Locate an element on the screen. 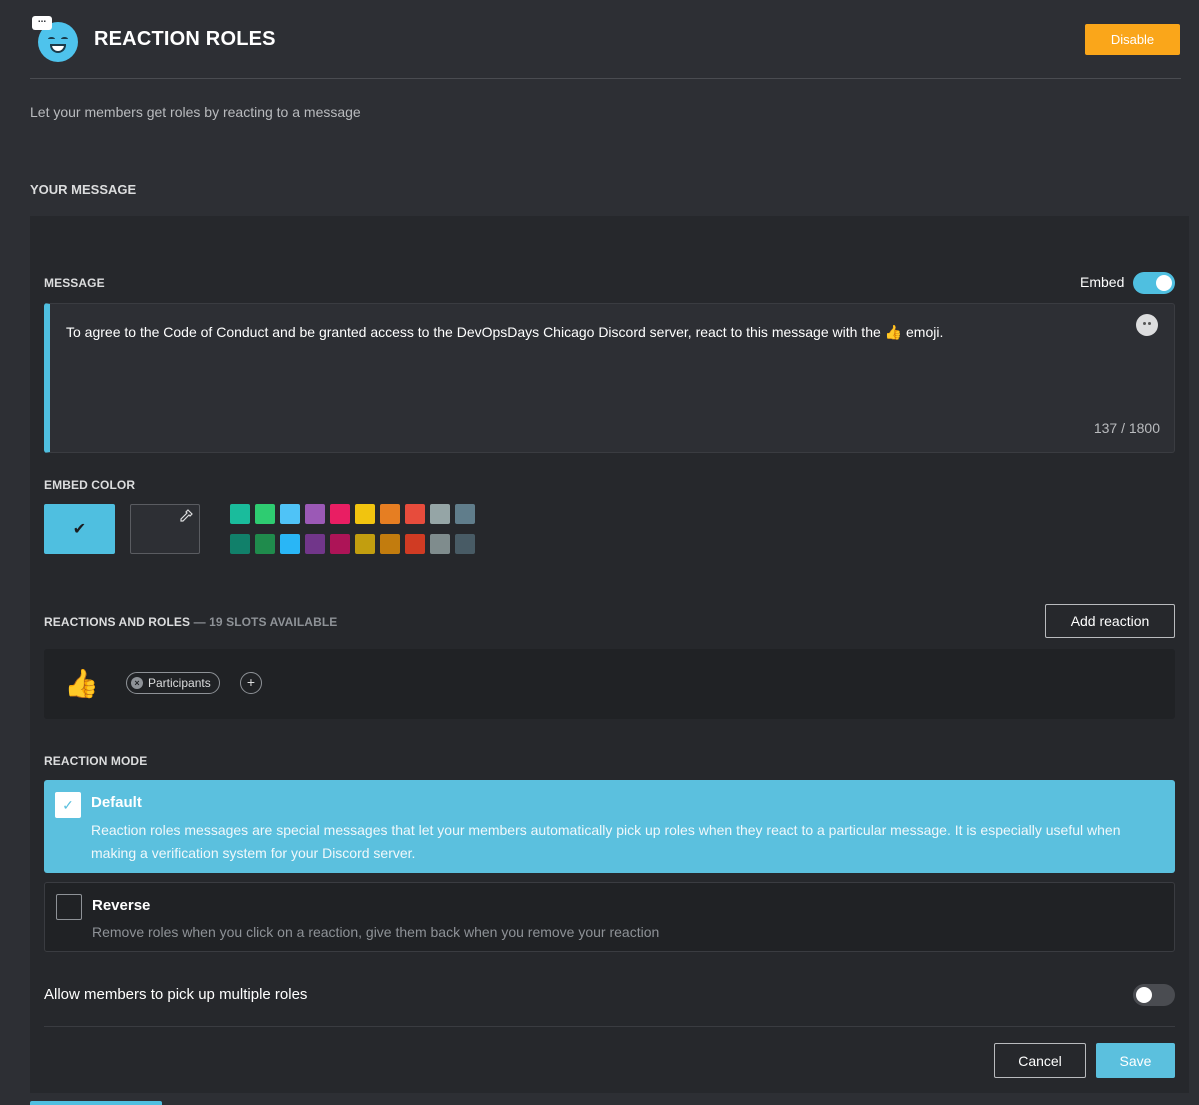 The image size is (1199, 1105). allow-multiple-toggle is located at coordinates (1154, 995).